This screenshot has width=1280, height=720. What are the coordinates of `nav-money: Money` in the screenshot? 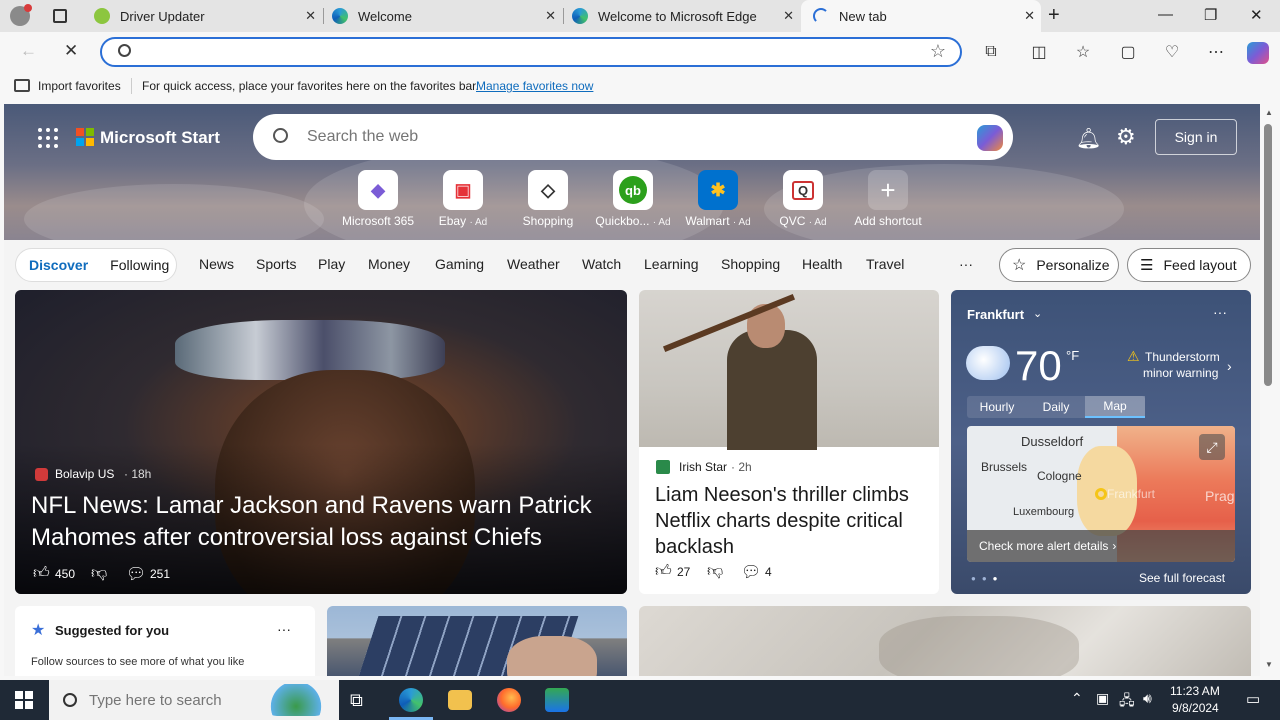 It's located at (389, 264).